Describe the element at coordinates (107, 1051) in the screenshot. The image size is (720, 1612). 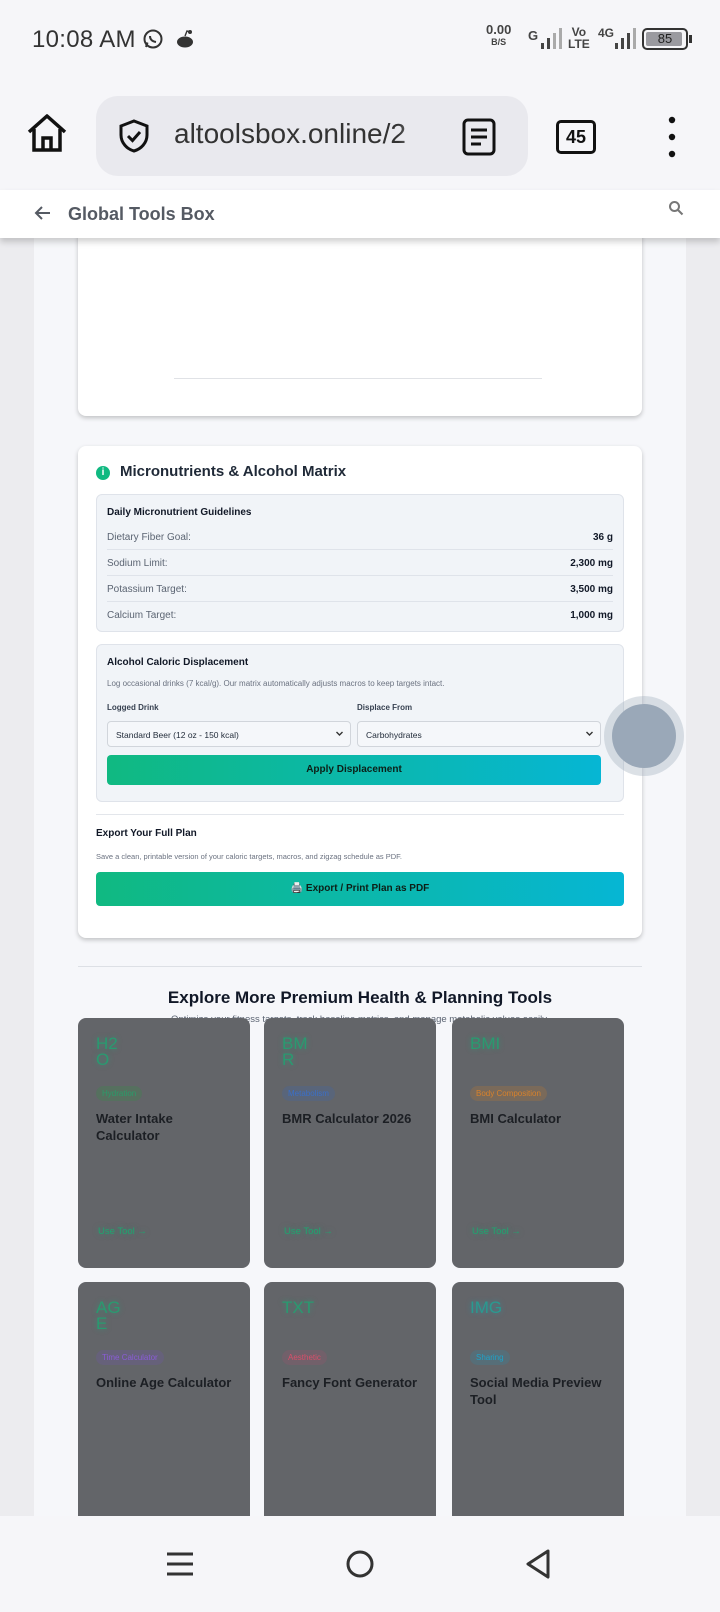
I see `tool-code: H2O` at that location.